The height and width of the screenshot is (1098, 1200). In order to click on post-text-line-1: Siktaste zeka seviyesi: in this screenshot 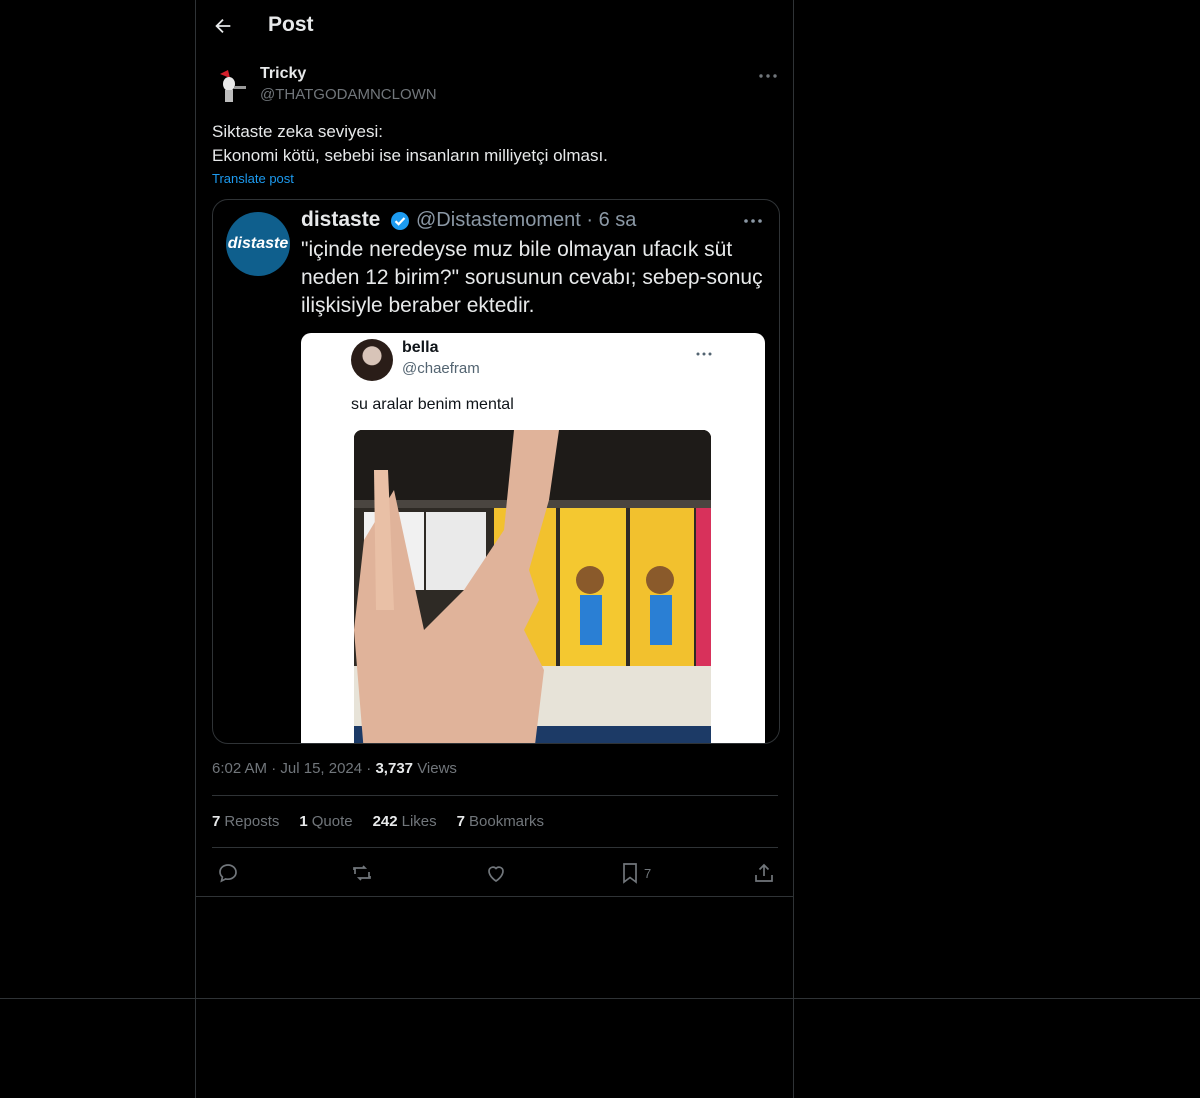, I will do `click(298, 131)`.